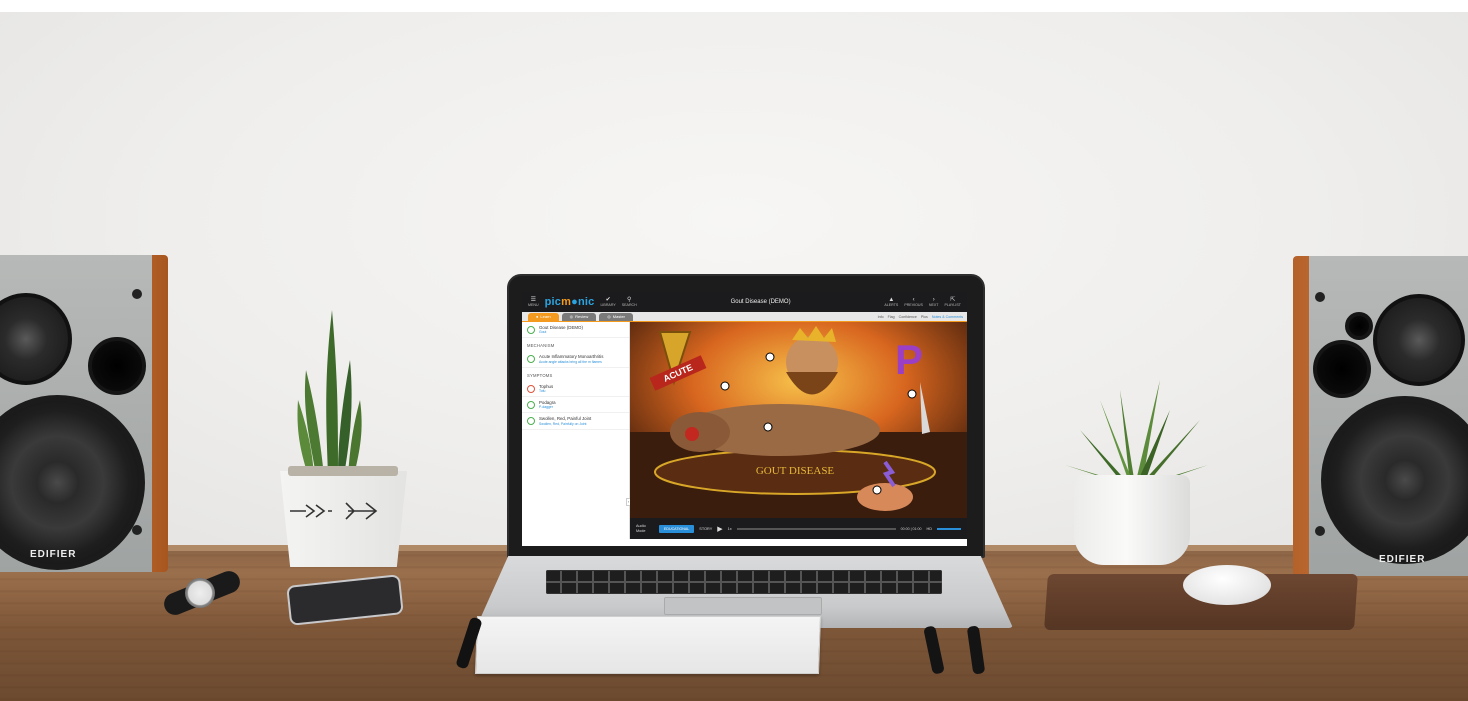  I want to click on mnemonic-illustration: GOUT DISEASE ACUTE P, so click(798, 420).